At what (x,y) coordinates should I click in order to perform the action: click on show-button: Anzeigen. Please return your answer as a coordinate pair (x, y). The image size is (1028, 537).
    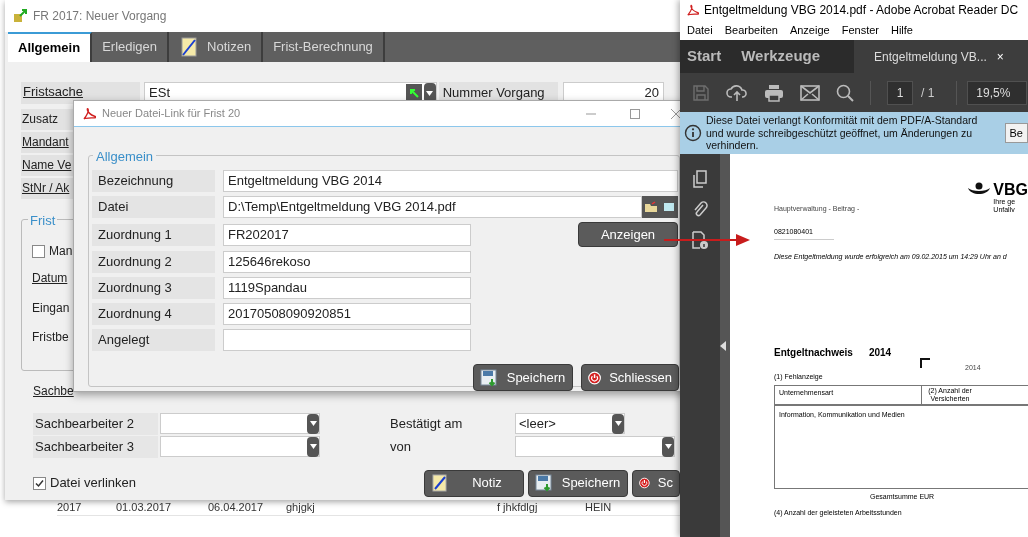
    Looking at the image, I should click on (628, 234).